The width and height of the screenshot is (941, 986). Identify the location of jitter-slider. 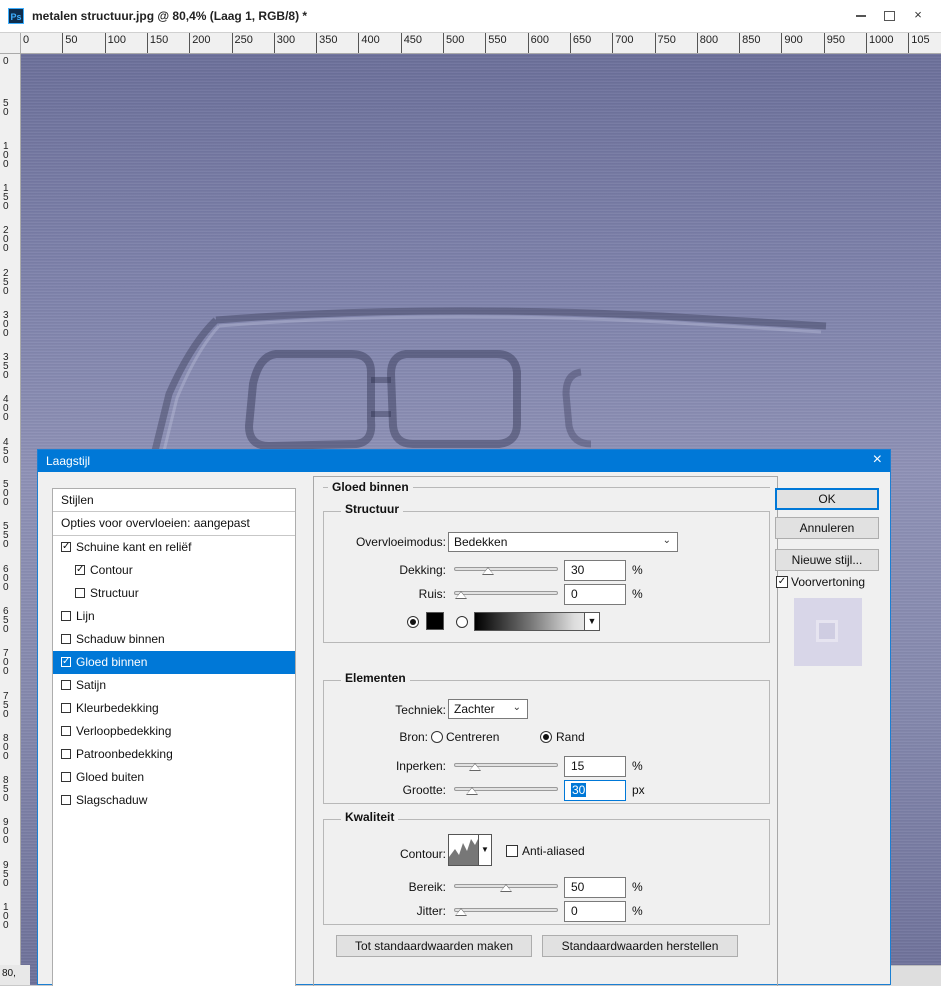
(506, 912).